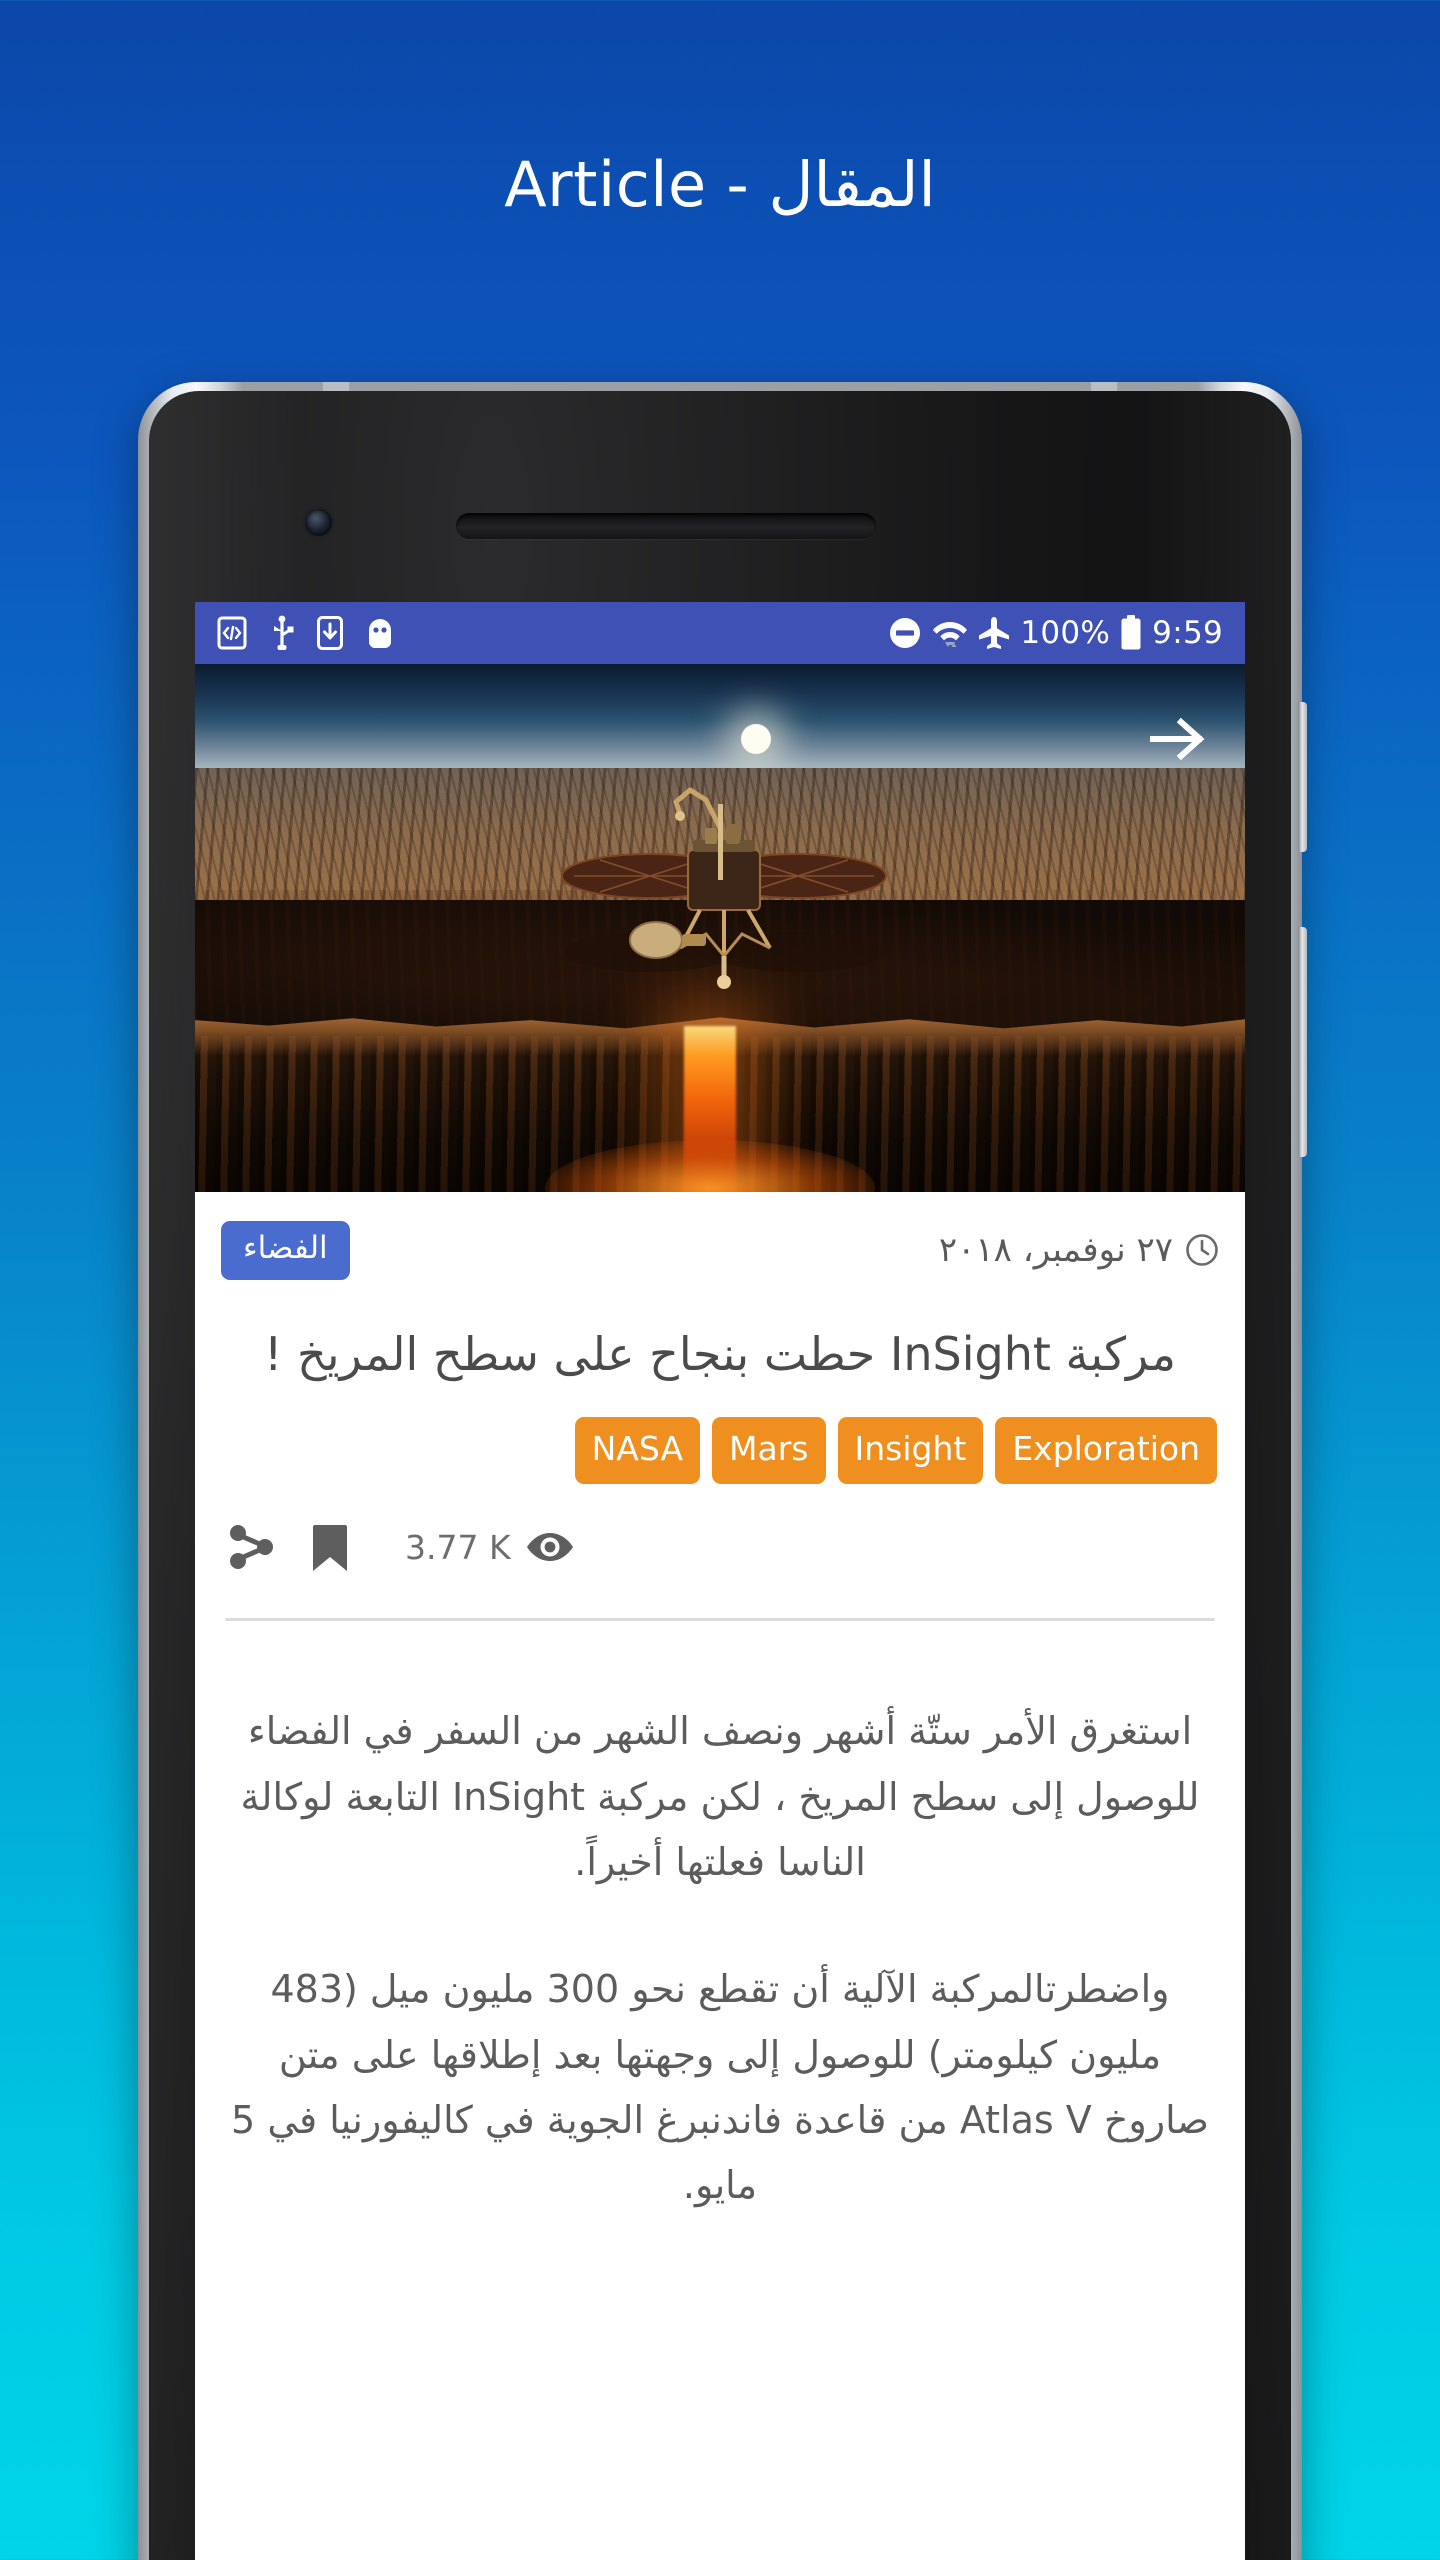  Describe the element at coordinates (756, 739) in the screenshot. I see `hero-sun` at that location.